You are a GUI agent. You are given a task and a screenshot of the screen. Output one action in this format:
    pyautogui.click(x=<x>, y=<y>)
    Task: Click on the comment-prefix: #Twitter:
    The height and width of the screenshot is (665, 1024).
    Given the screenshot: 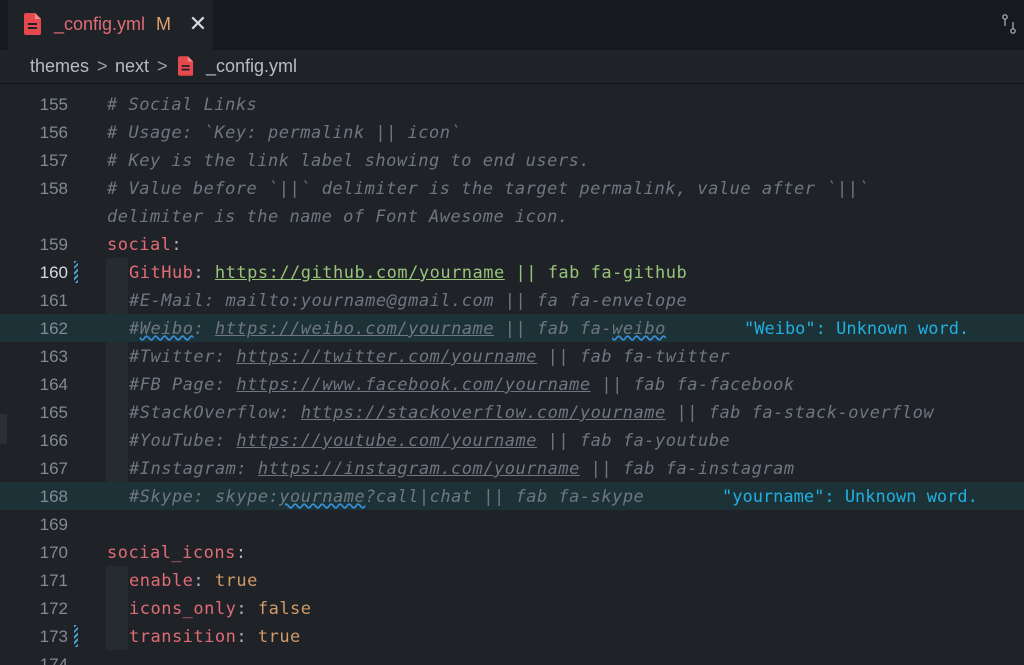 What is the action you would take?
    pyautogui.click(x=183, y=357)
    